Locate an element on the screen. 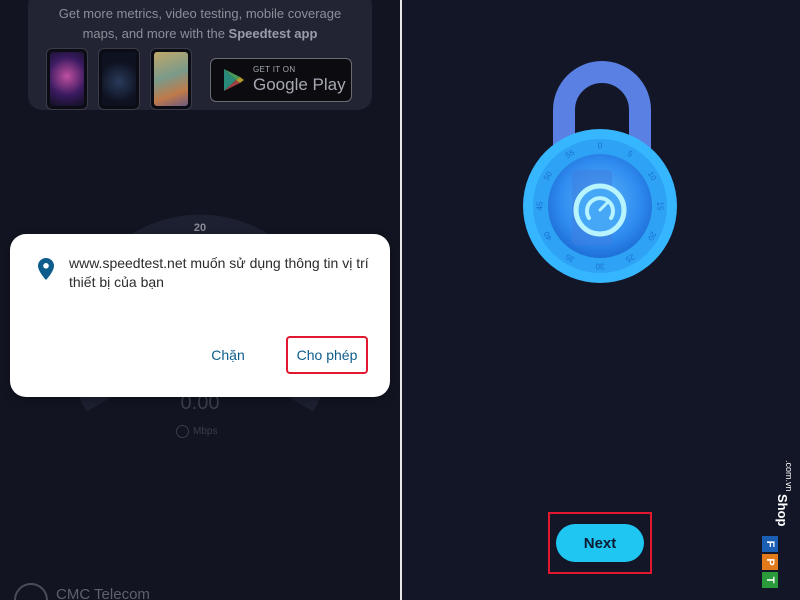 Image resolution: width=800 pixels, height=600 pixels. dial-number: 0 is located at coordinates (600, 146).